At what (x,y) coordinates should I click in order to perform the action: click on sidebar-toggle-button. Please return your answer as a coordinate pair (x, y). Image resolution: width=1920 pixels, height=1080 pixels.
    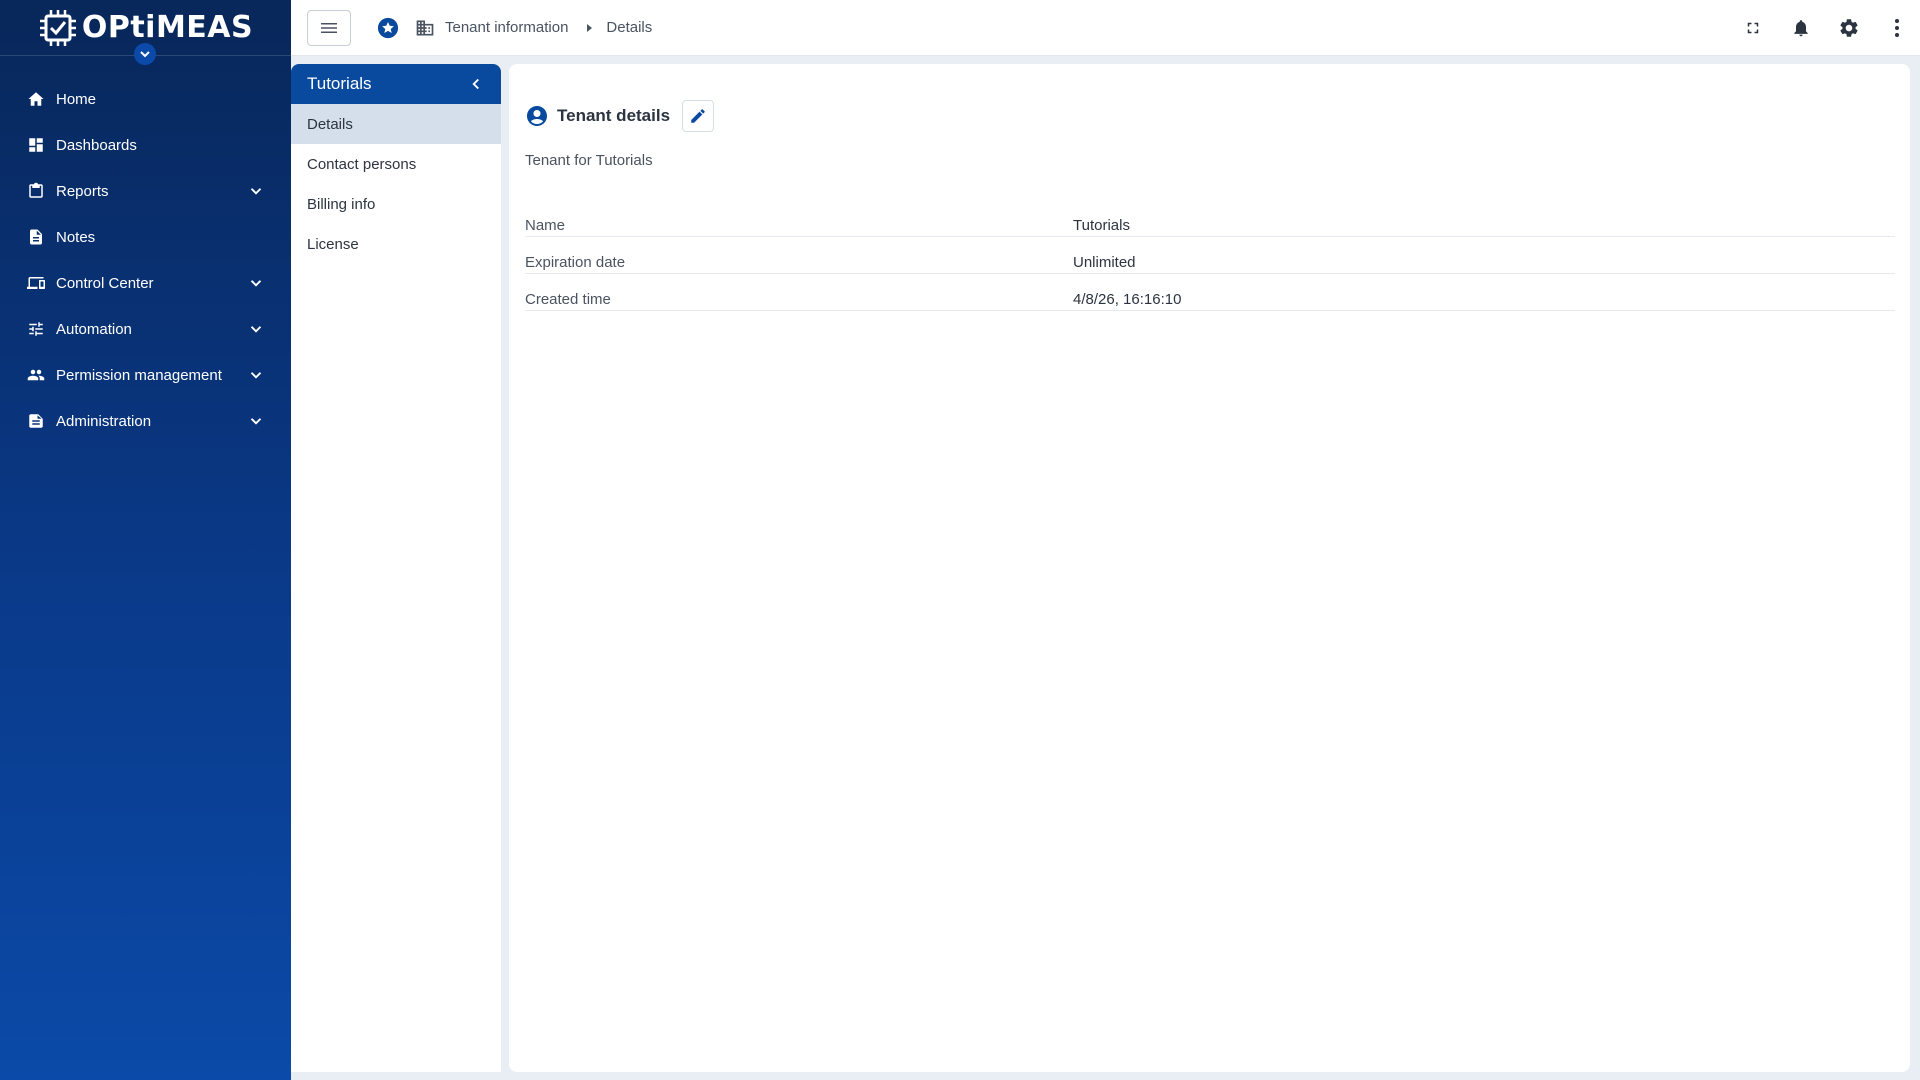
    Looking at the image, I should click on (145, 54).